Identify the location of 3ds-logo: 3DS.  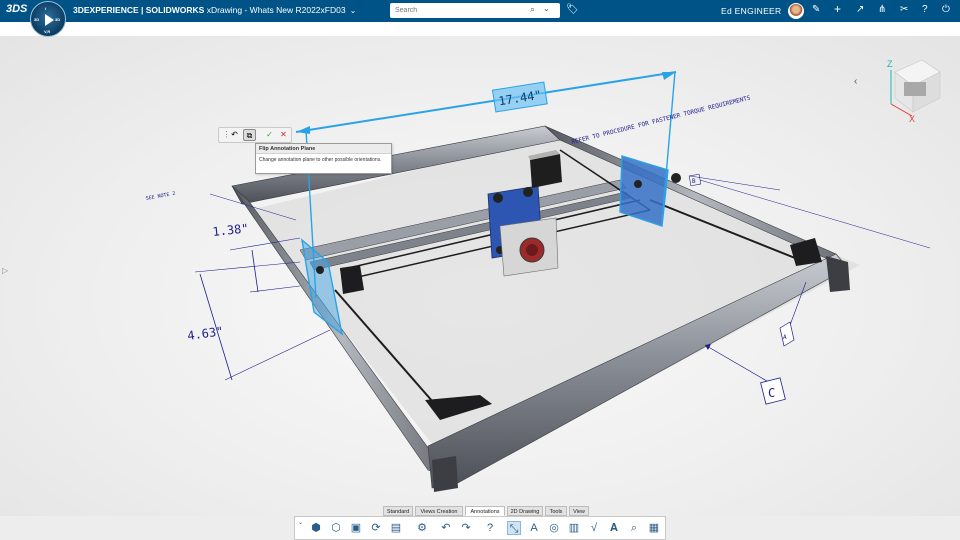
(17, 9).